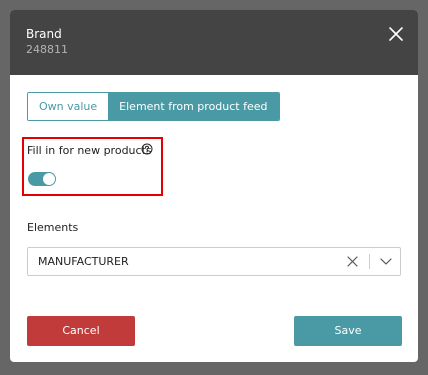 The height and width of the screenshot is (375, 428). Describe the element at coordinates (348, 331) in the screenshot. I see `save-button: Save` at that location.